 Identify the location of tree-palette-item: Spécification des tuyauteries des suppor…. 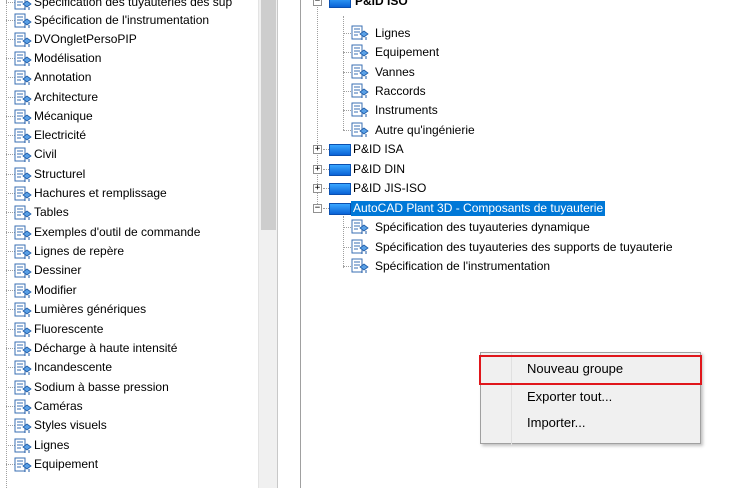
(524, 247).